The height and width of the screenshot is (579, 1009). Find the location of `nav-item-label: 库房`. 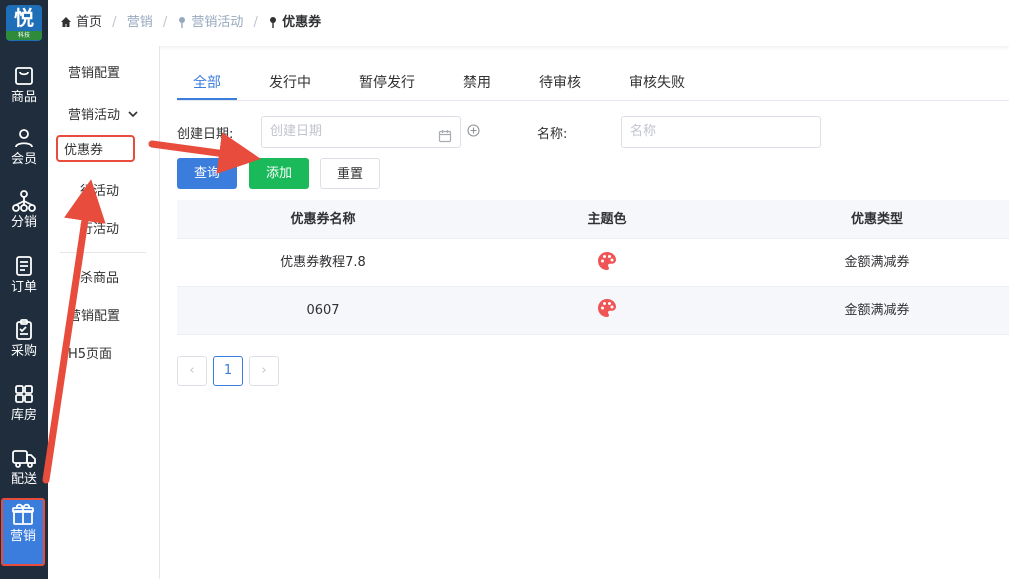

nav-item-label: 库房 is located at coordinates (23, 415).